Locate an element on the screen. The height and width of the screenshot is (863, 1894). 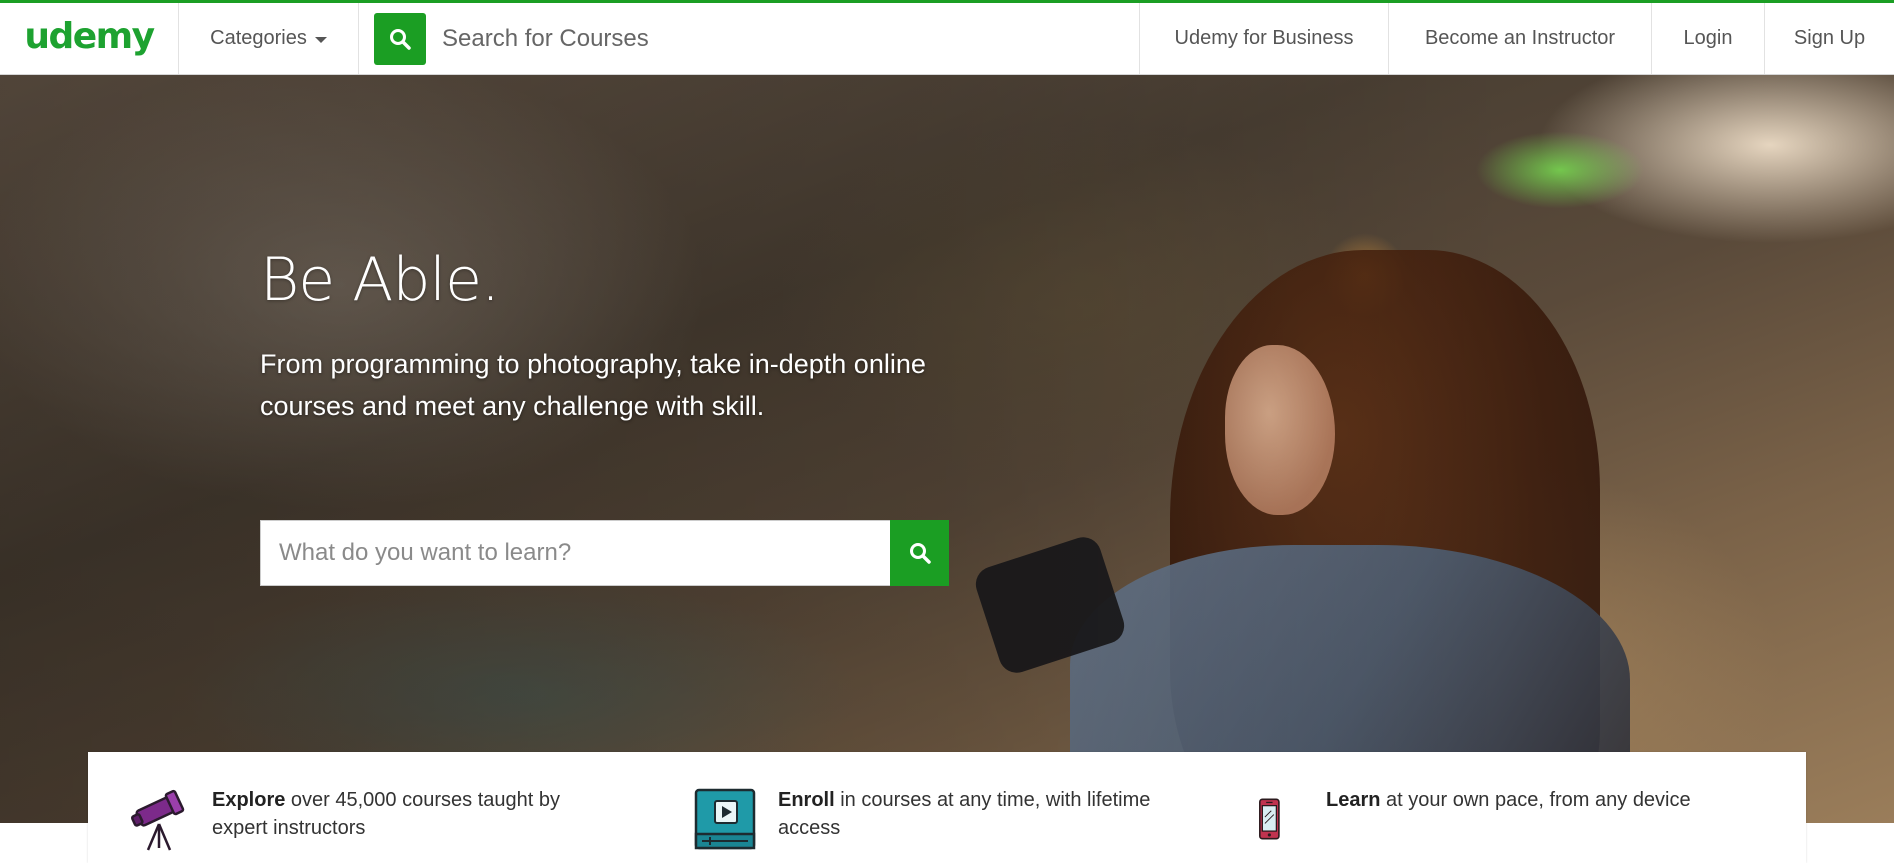
header-search is located at coordinates (749, 38).